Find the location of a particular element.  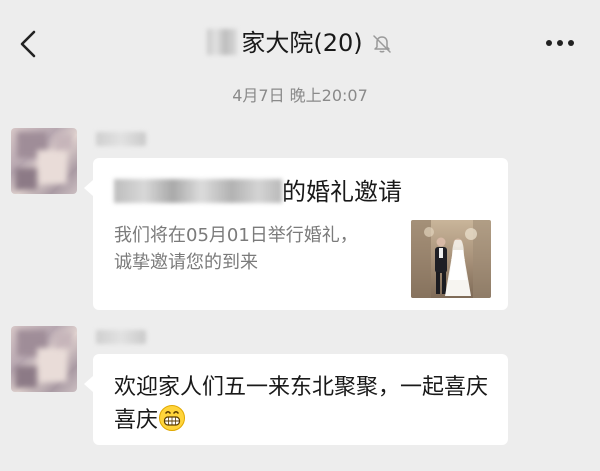

text-message-bubble: 欢迎家人们五一来东北聚聚，一起喜庆喜庆 is located at coordinates (296, 399).